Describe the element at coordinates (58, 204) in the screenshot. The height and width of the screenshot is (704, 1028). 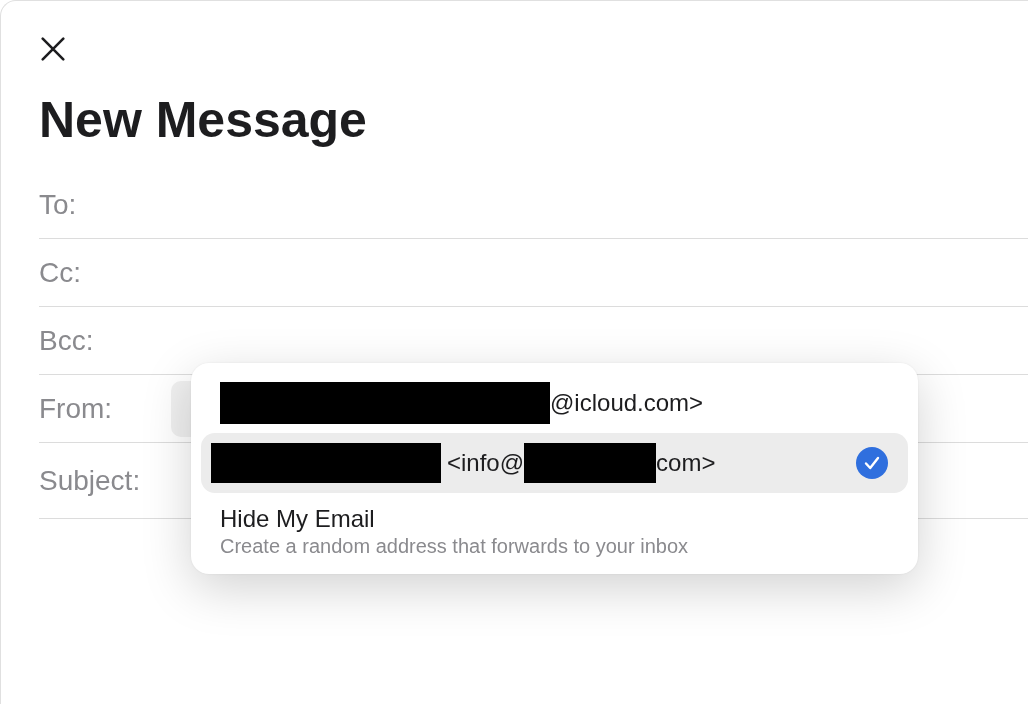
I see `field-label: To:` at that location.